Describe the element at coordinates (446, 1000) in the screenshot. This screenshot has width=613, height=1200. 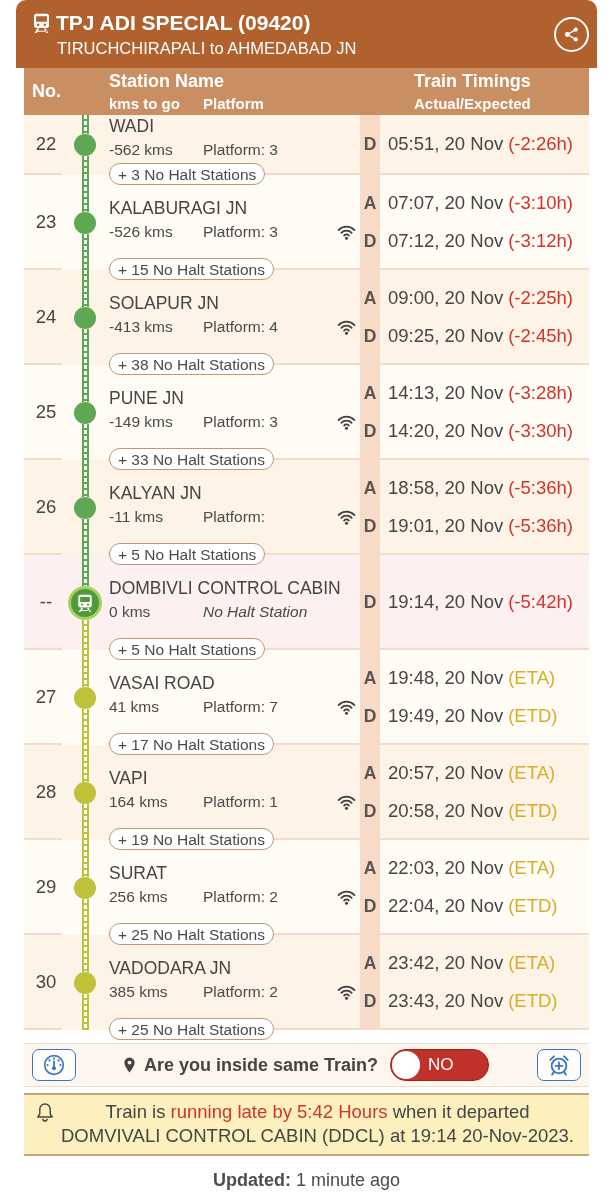
I see `timing-time: 23:43, 20 Nov` at that location.